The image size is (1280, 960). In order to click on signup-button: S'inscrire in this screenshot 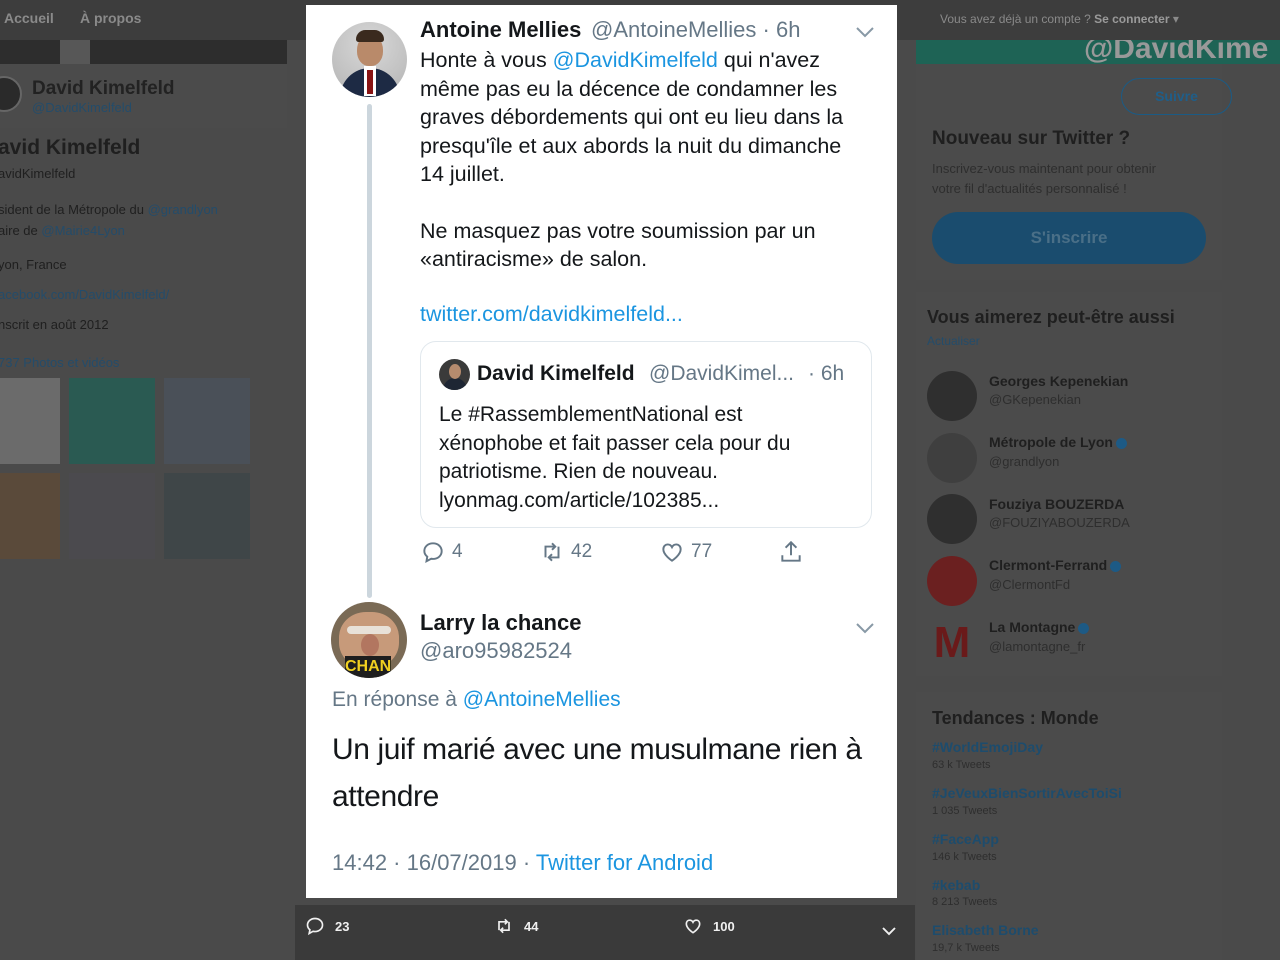, I will do `click(1069, 238)`.